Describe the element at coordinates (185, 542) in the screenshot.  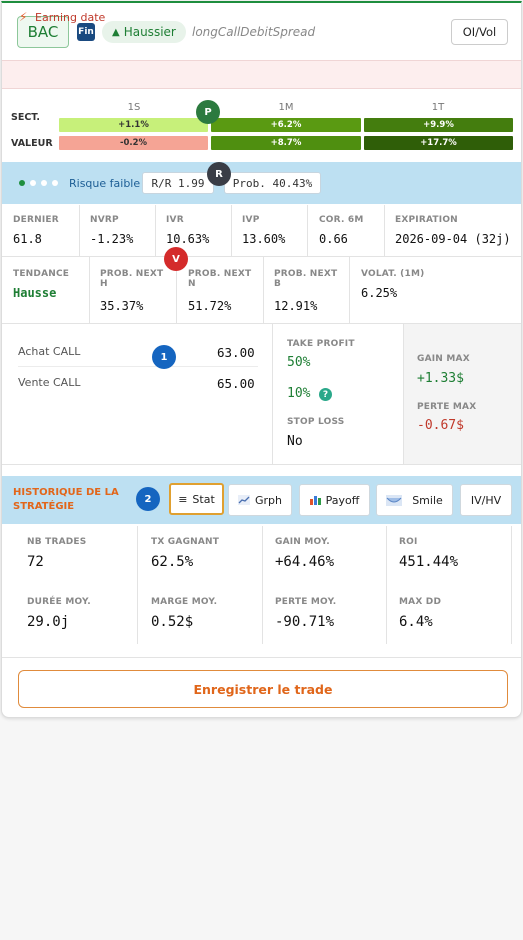
I see `stat-label-tx-gagnant: TX GAGNANT` at that location.